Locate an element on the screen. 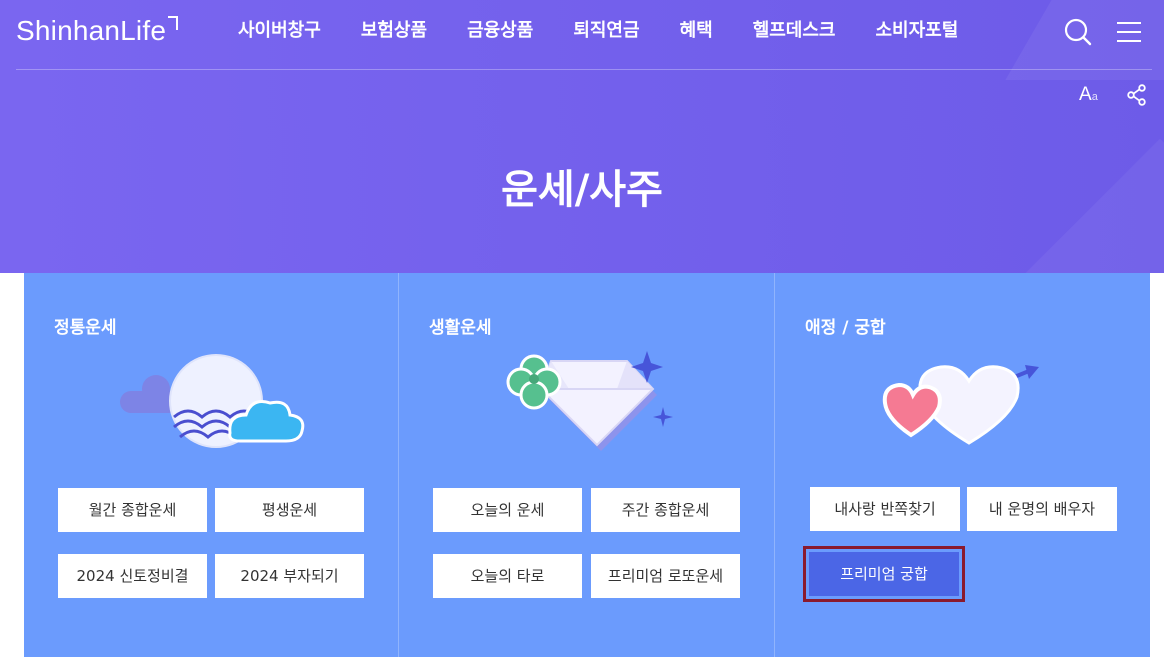  nav-item-consumer-portal: 소비자포털 is located at coordinates (917, 31).